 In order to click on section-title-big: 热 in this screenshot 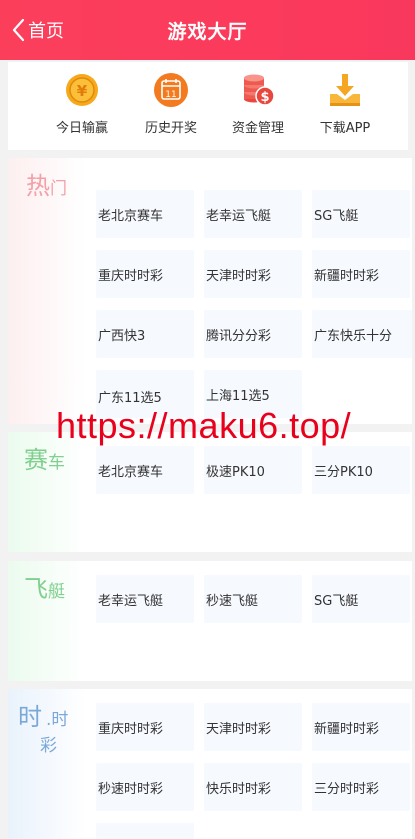, I will do `click(38, 186)`.